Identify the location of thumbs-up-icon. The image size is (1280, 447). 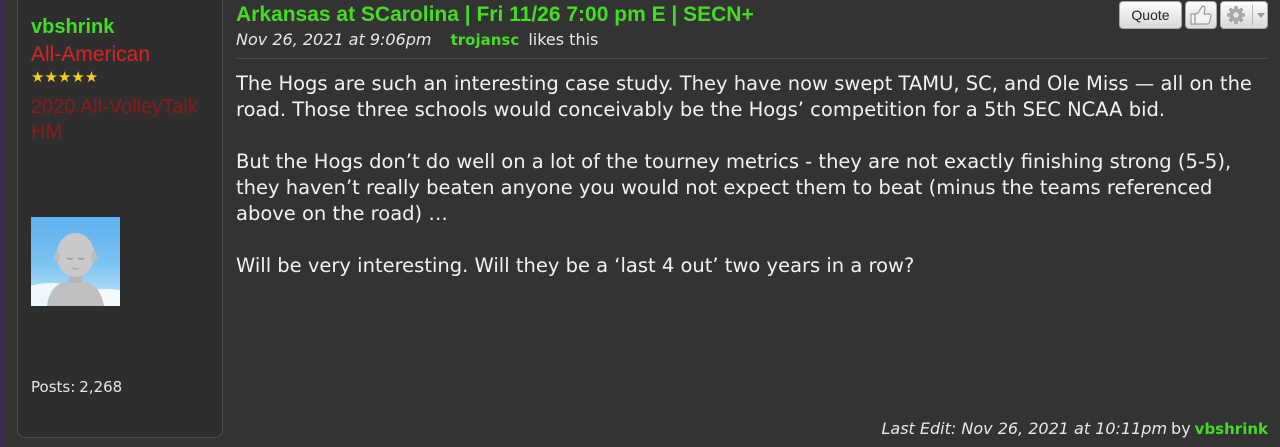
(1201, 15).